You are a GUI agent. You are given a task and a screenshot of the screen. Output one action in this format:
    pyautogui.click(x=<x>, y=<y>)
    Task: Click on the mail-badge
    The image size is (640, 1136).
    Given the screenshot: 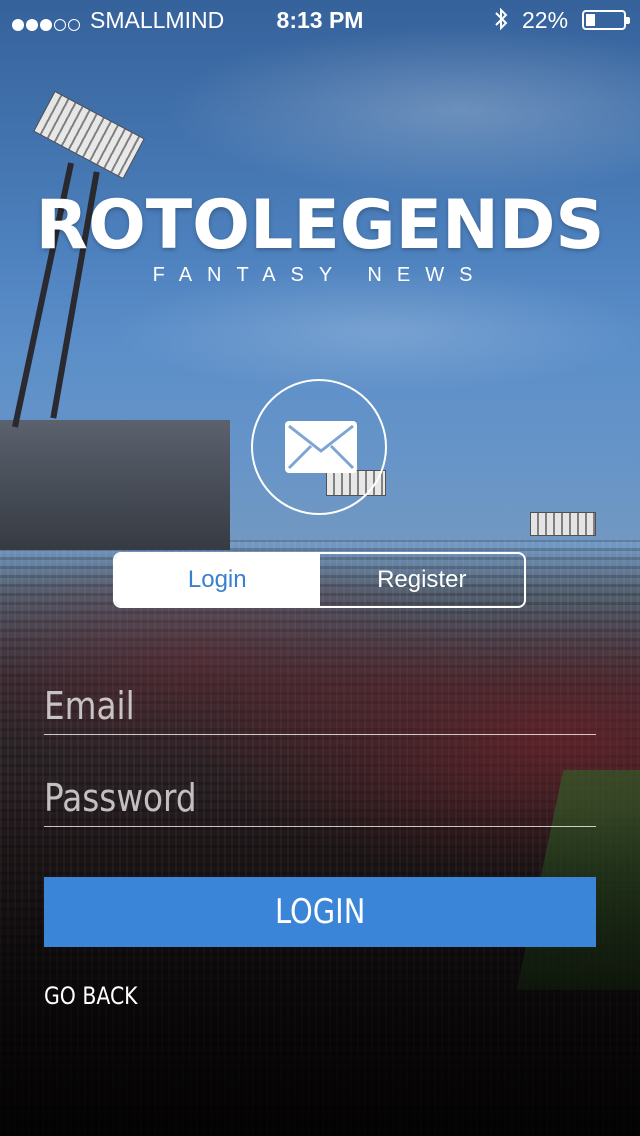 What is the action you would take?
    pyautogui.click(x=319, y=447)
    